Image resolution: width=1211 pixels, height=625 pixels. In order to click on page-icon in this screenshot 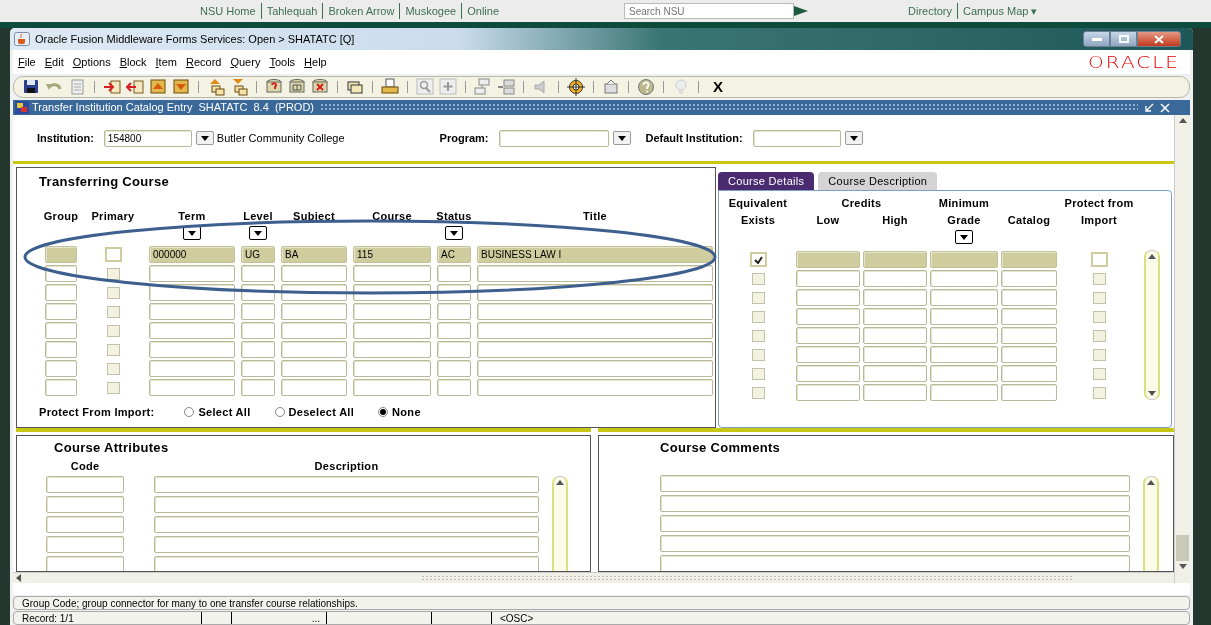, I will do `click(77, 87)`.